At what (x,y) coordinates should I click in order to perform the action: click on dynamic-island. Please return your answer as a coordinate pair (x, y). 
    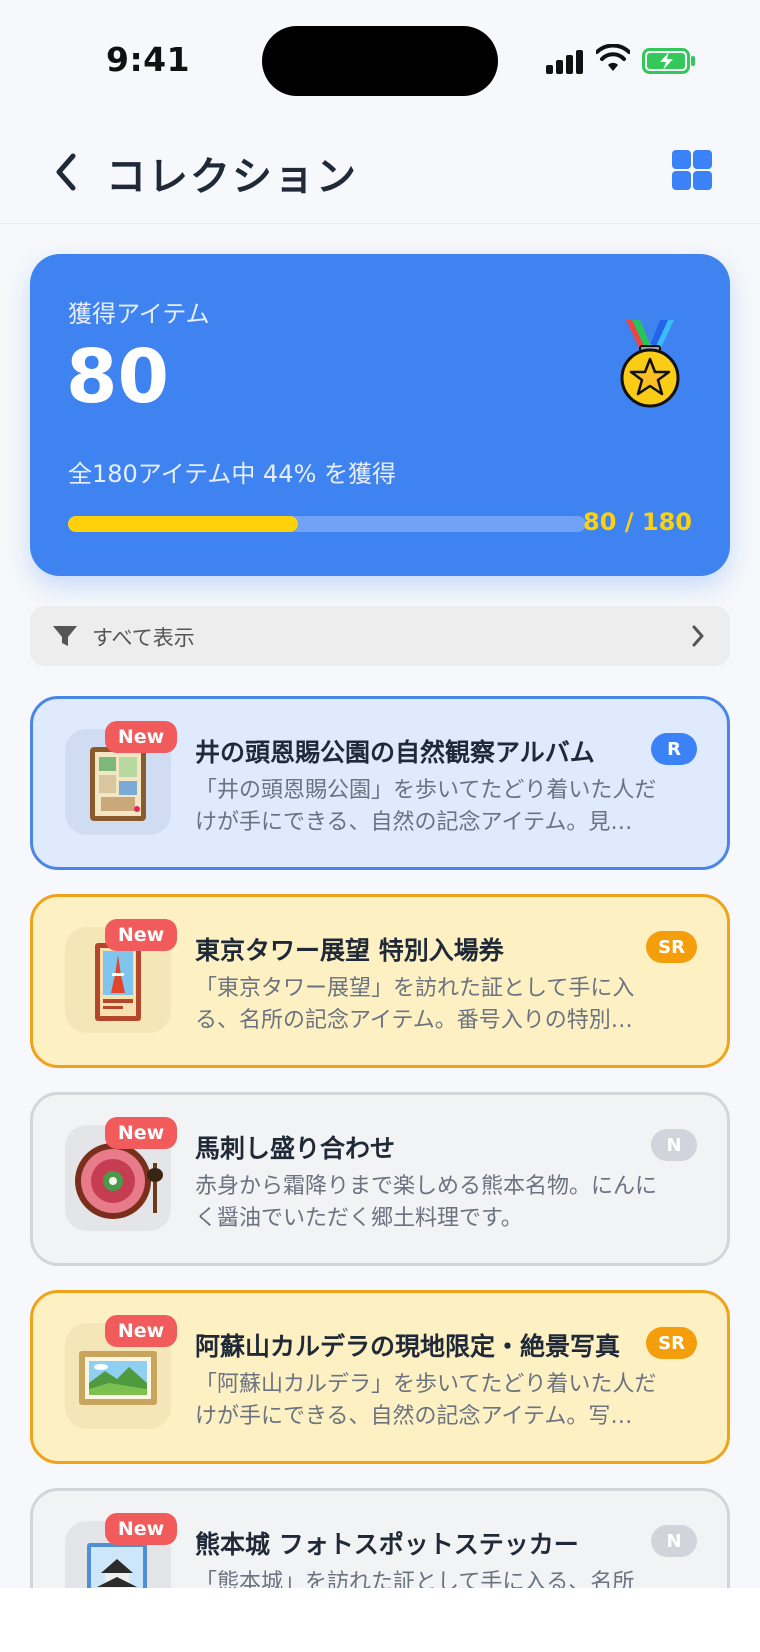
    Looking at the image, I should click on (380, 61).